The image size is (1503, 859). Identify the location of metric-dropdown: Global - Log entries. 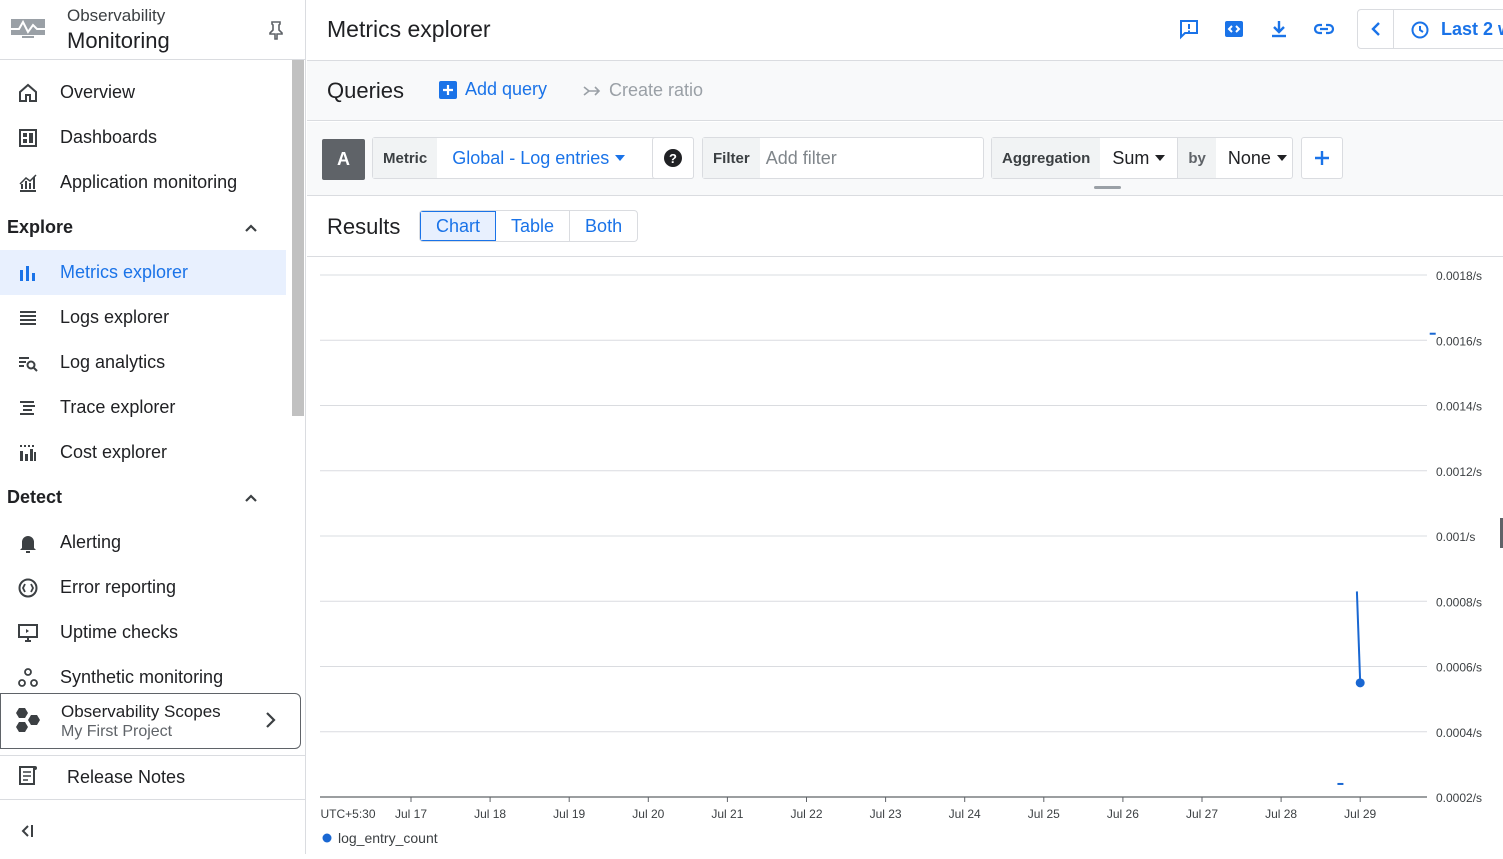
(537, 158).